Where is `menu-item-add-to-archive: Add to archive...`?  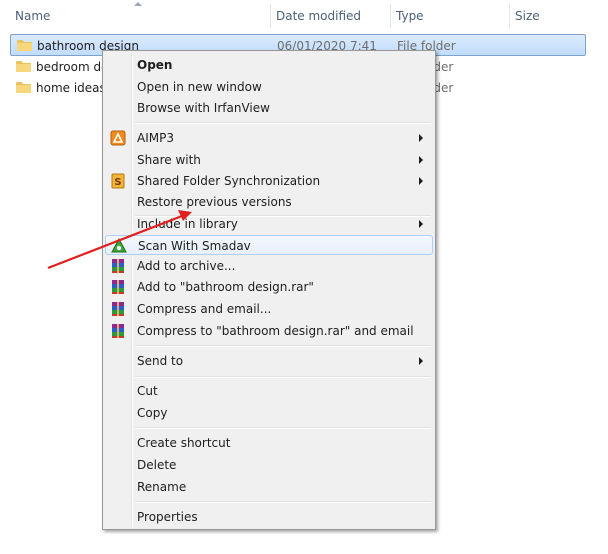 menu-item-add-to-archive: Add to archive... is located at coordinates (269, 266).